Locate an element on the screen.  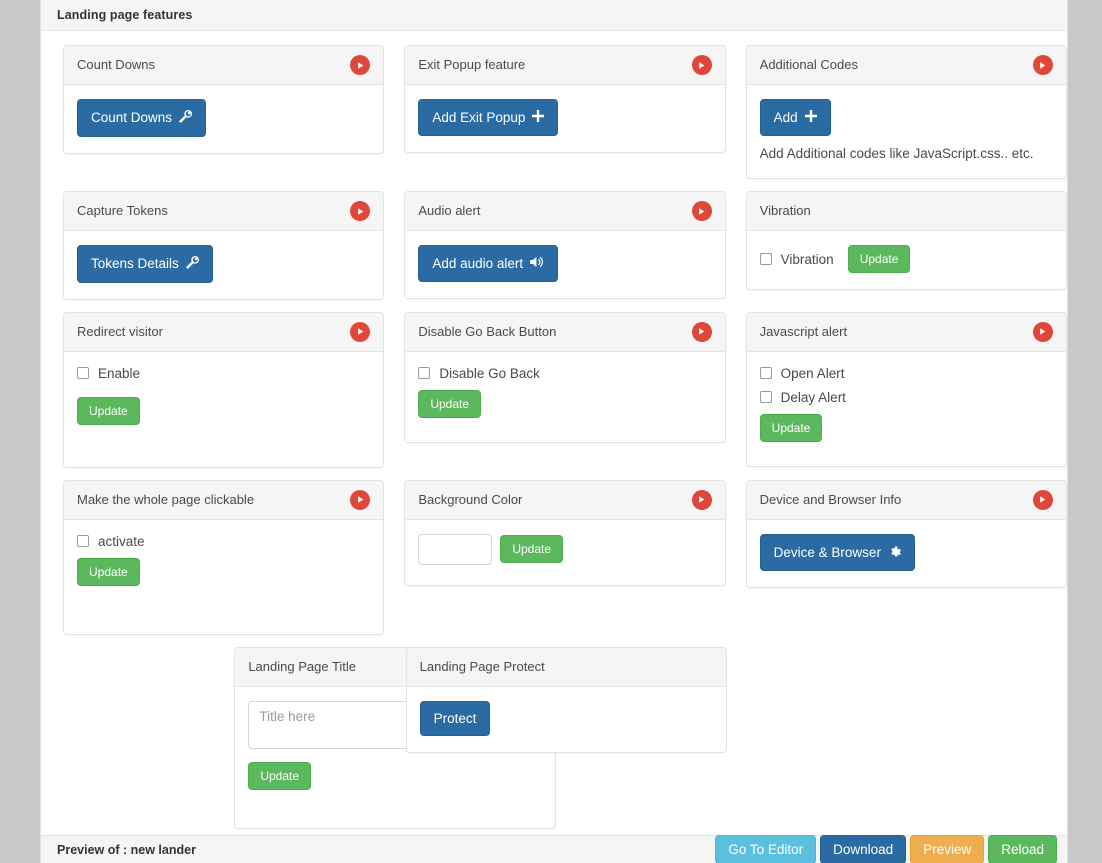
open-alert-label: Open Alert is located at coordinates (812, 373).